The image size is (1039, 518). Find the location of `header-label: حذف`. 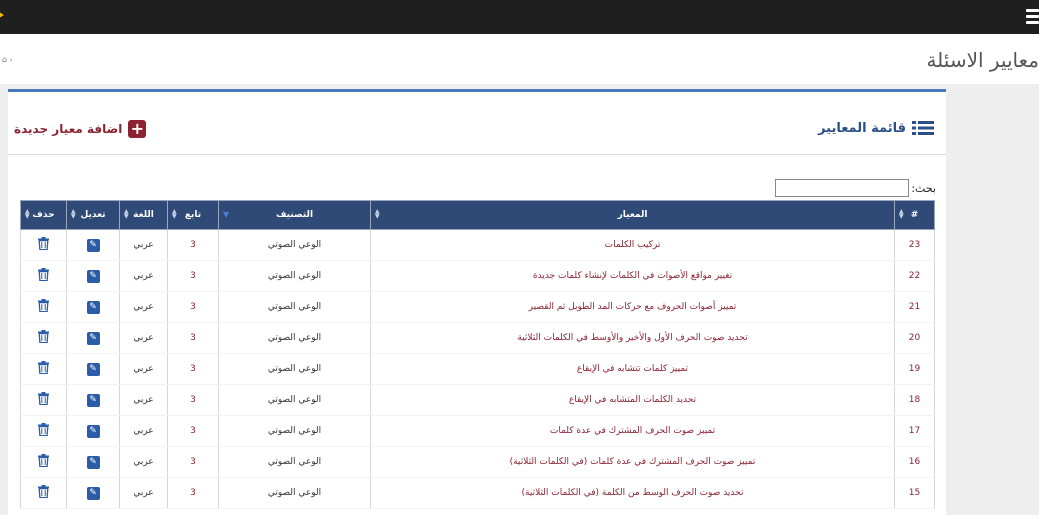

header-label: حذف is located at coordinates (43, 215).